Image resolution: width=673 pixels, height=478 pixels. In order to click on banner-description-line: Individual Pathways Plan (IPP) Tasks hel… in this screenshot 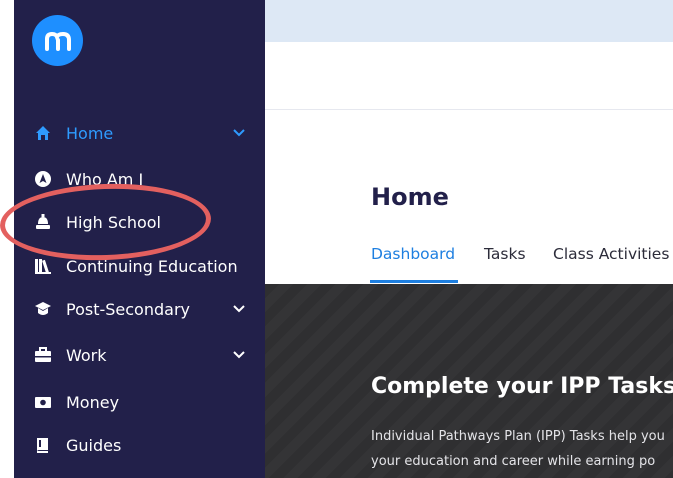, I will do `click(518, 436)`.